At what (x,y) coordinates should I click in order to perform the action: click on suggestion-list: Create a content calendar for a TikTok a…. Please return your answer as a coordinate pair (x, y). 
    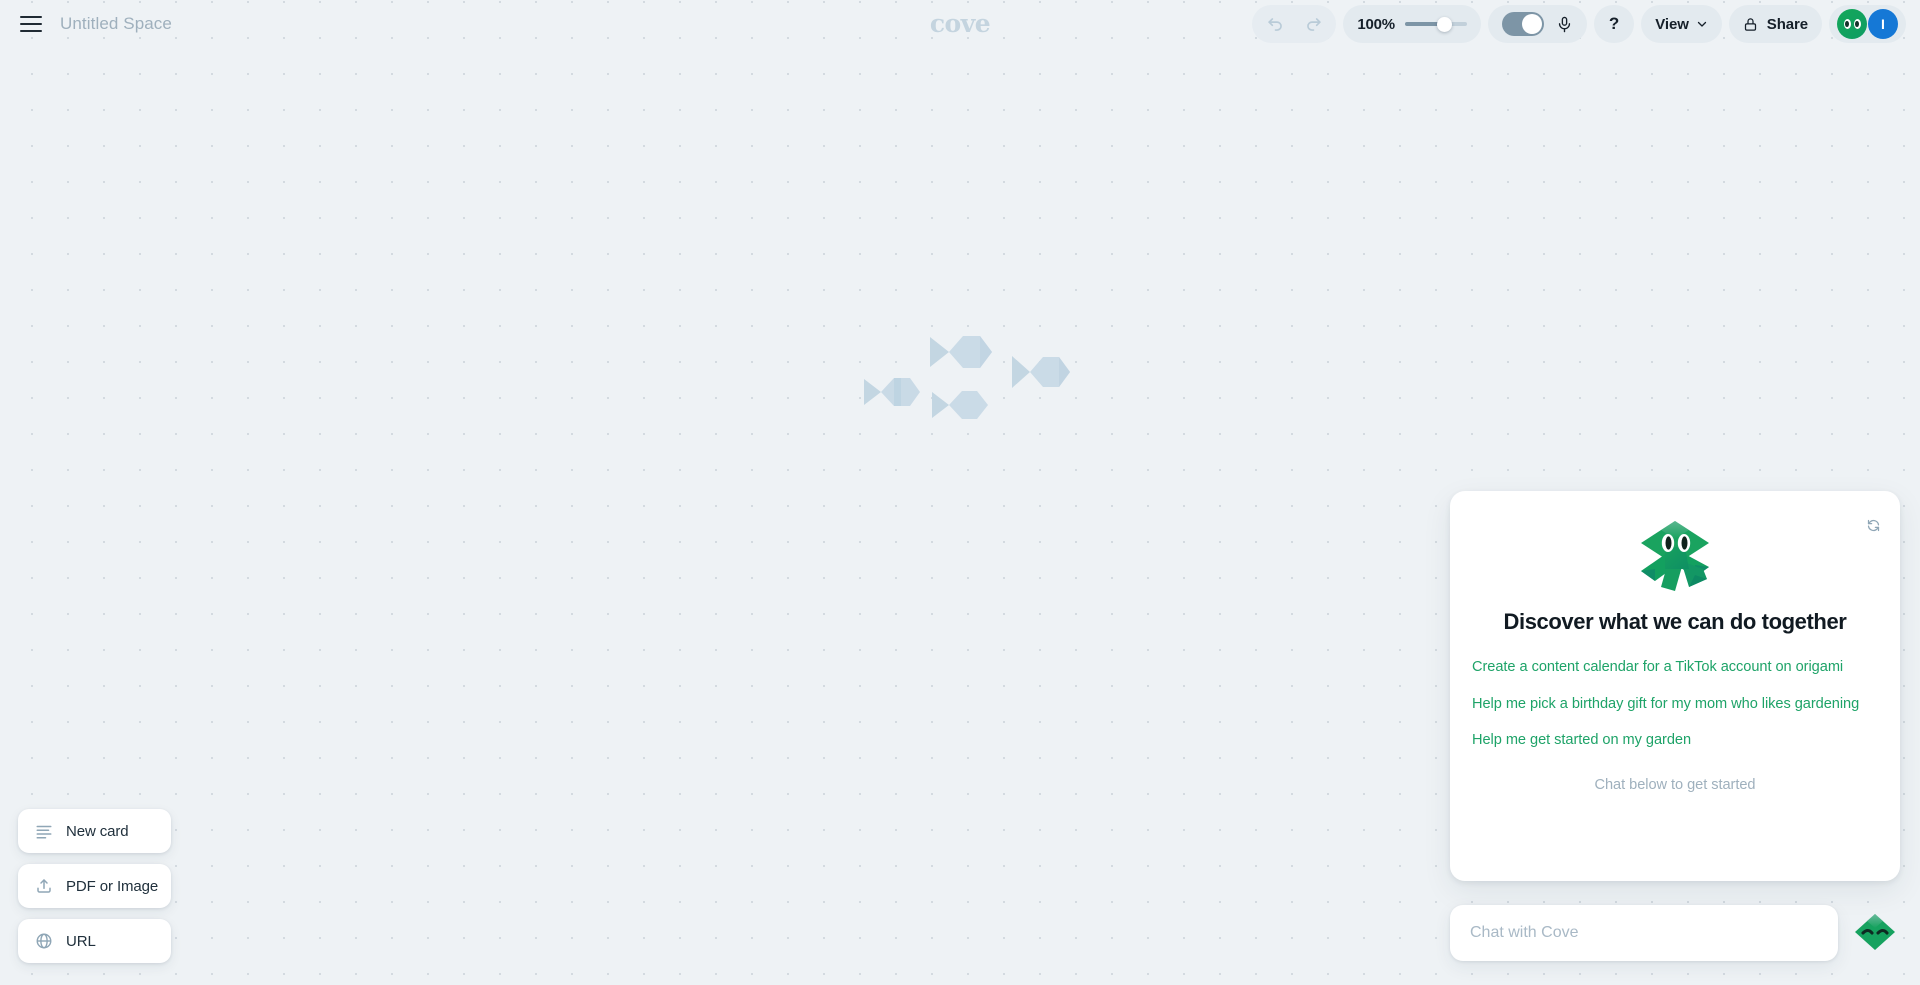
    Looking at the image, I should click on (1675, 704).